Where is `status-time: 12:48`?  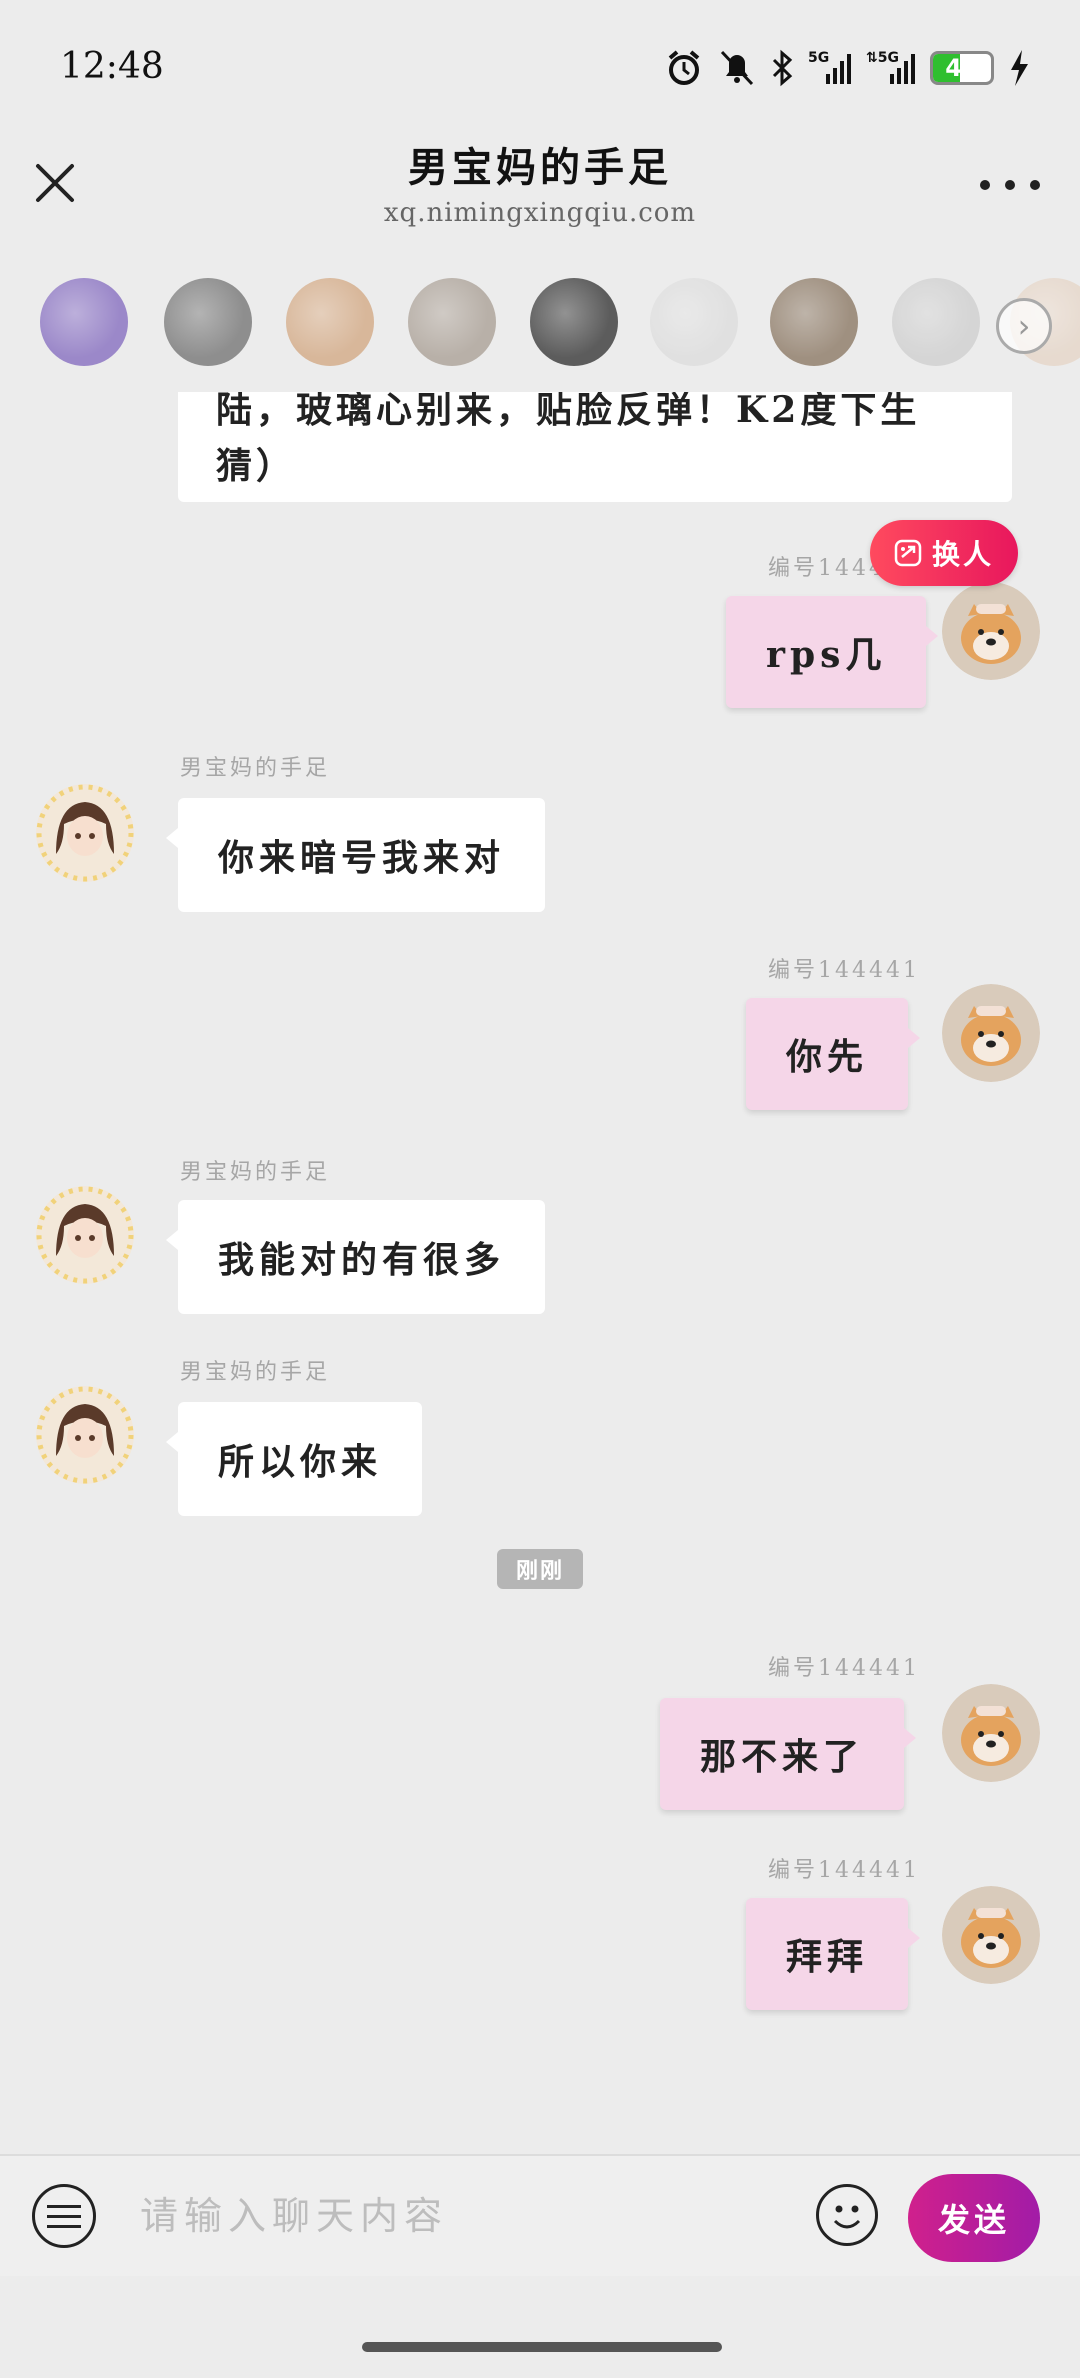
status-time: 12:48 is located at coordinates (112, 66).